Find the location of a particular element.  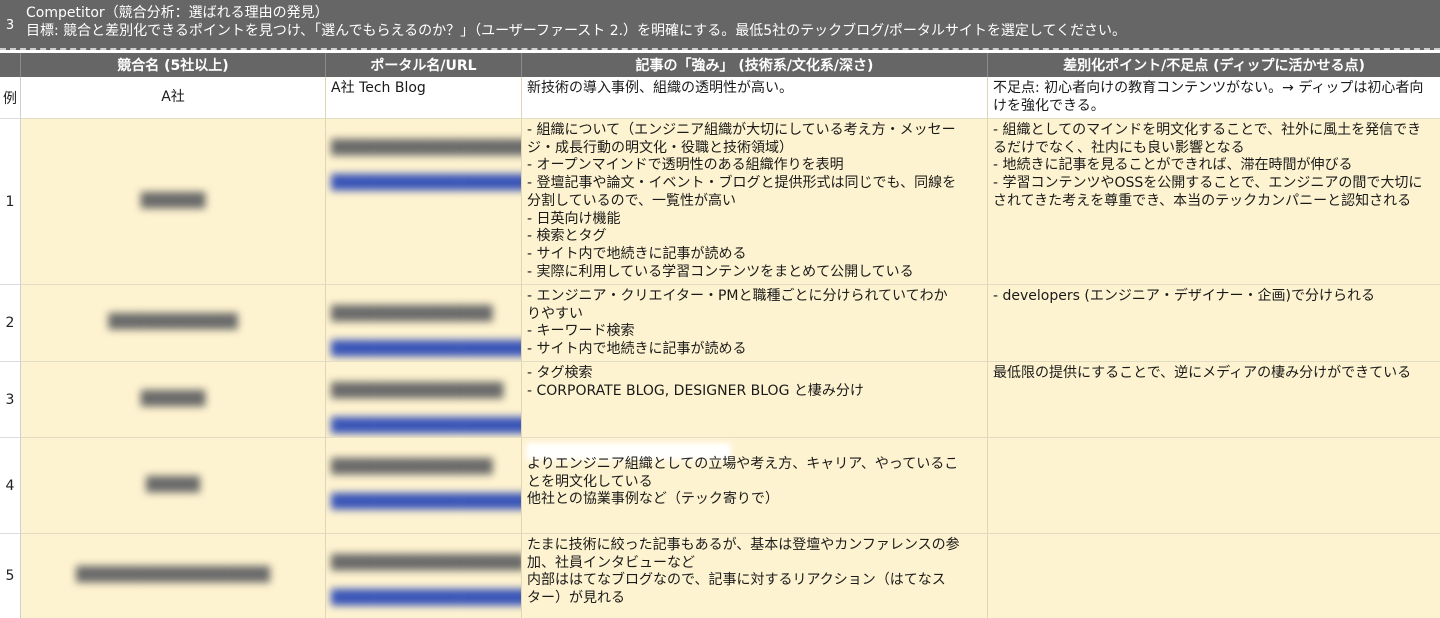

col-header-portal: ポータル名/URL is located at coordinates (424, 65).